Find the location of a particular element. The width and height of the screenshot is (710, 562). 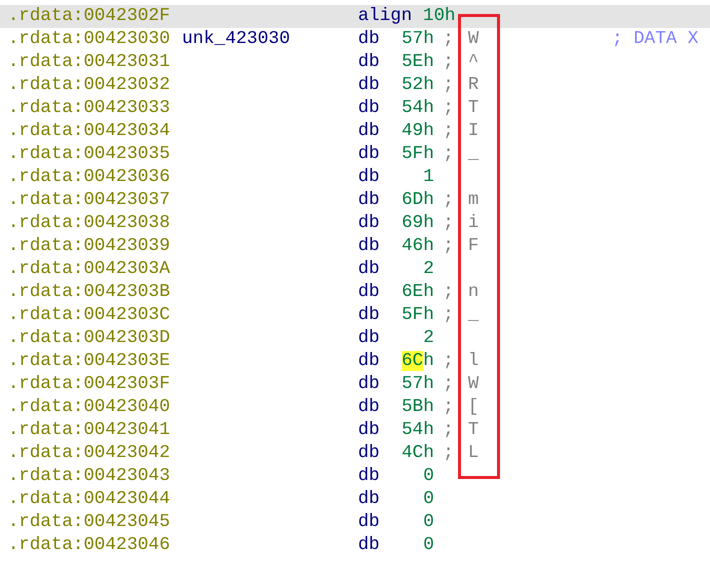

char-comment: [ is located at coordinates (474, 407).